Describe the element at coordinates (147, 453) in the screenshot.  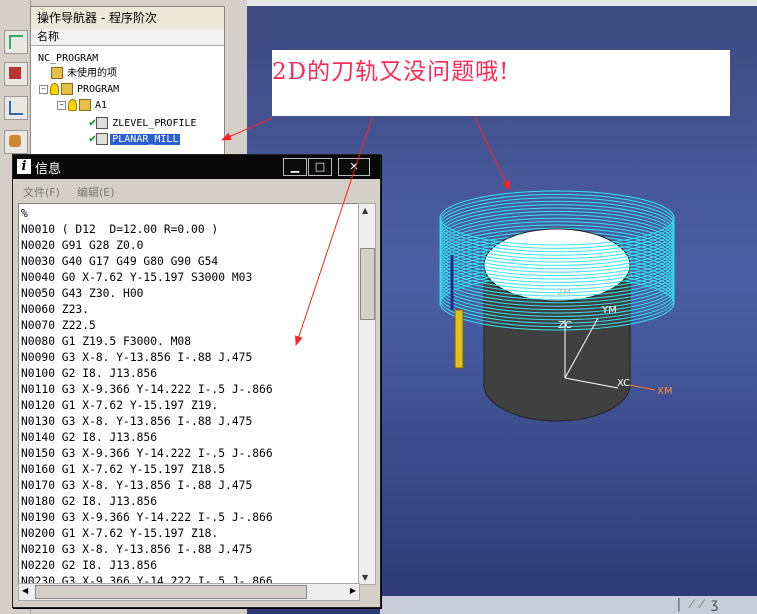
I see `code-line: N0150 G3 X-9.366 Y-14.222 I-.5 J-.866` at that location.